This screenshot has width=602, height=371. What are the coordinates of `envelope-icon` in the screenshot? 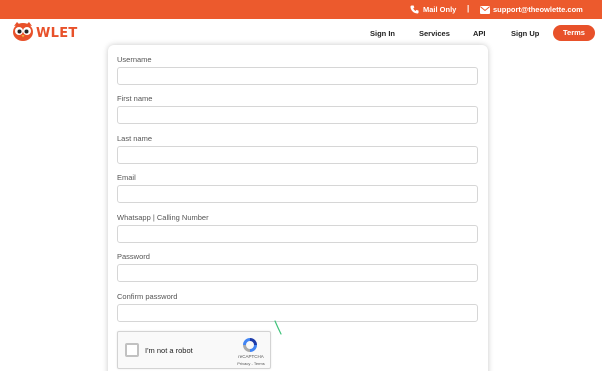 It's located at (485, 9).